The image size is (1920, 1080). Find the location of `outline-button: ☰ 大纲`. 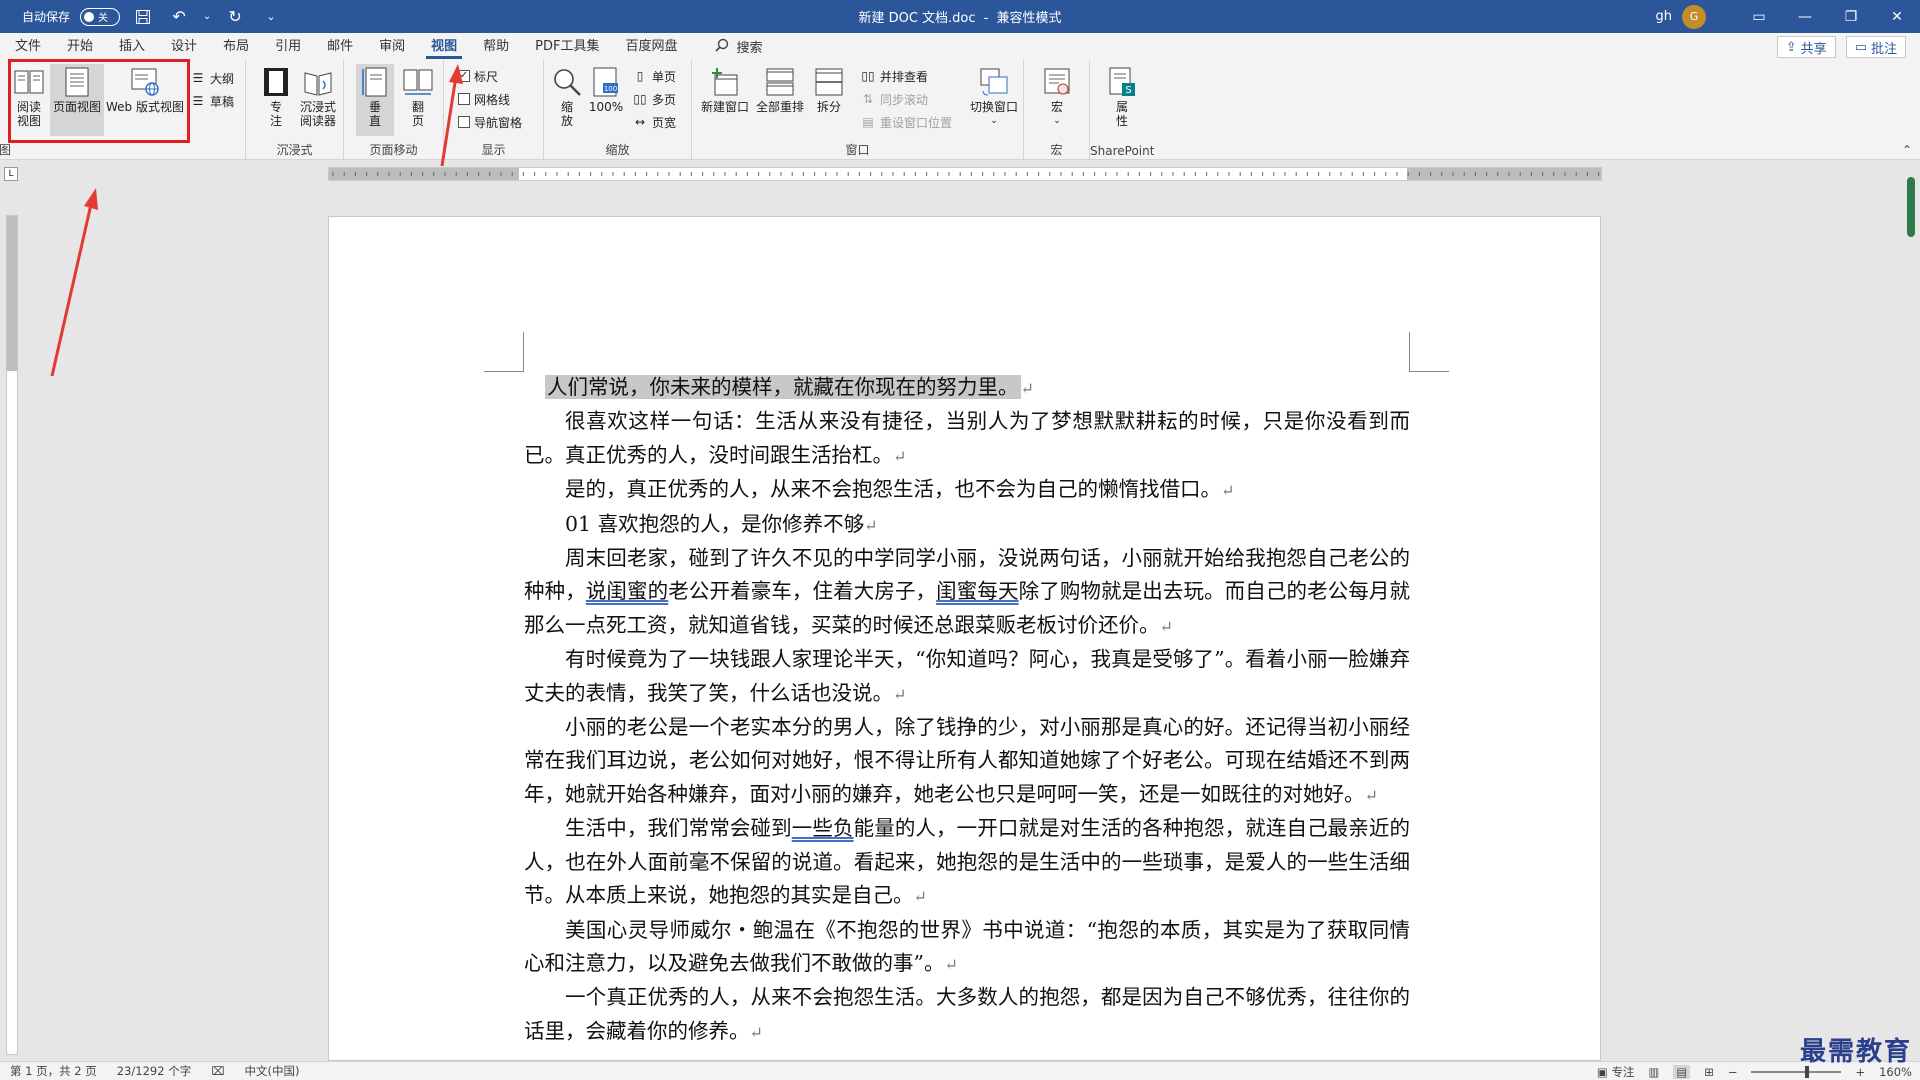

outline-button: ☰ 大纲 is located at coordinates (212, 78).